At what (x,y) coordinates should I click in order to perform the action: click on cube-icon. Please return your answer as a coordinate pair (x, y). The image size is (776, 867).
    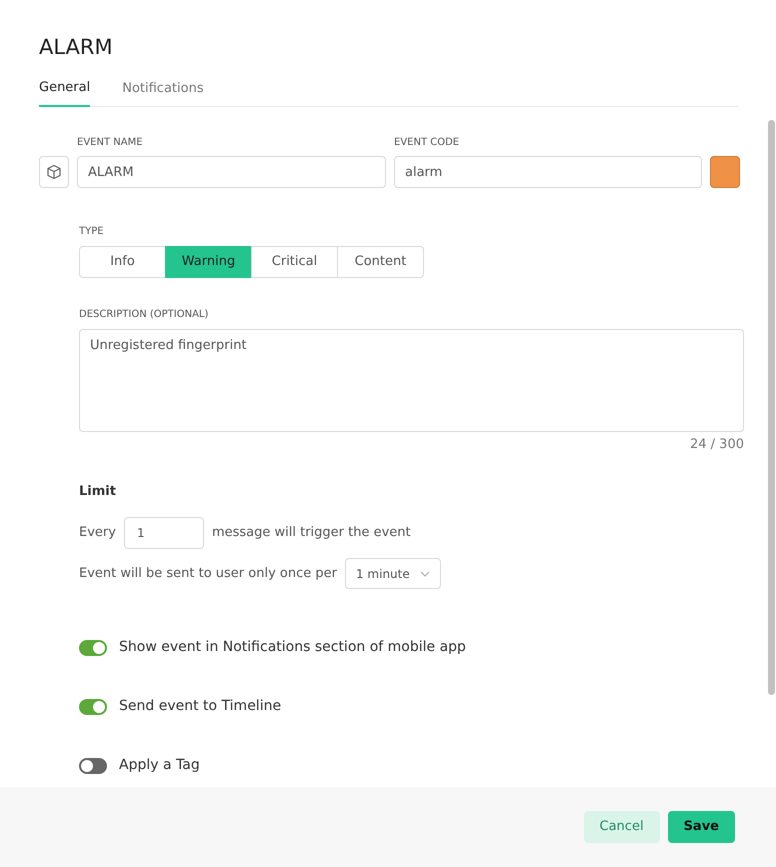
    Looking at the image, I should click on (54, 172).